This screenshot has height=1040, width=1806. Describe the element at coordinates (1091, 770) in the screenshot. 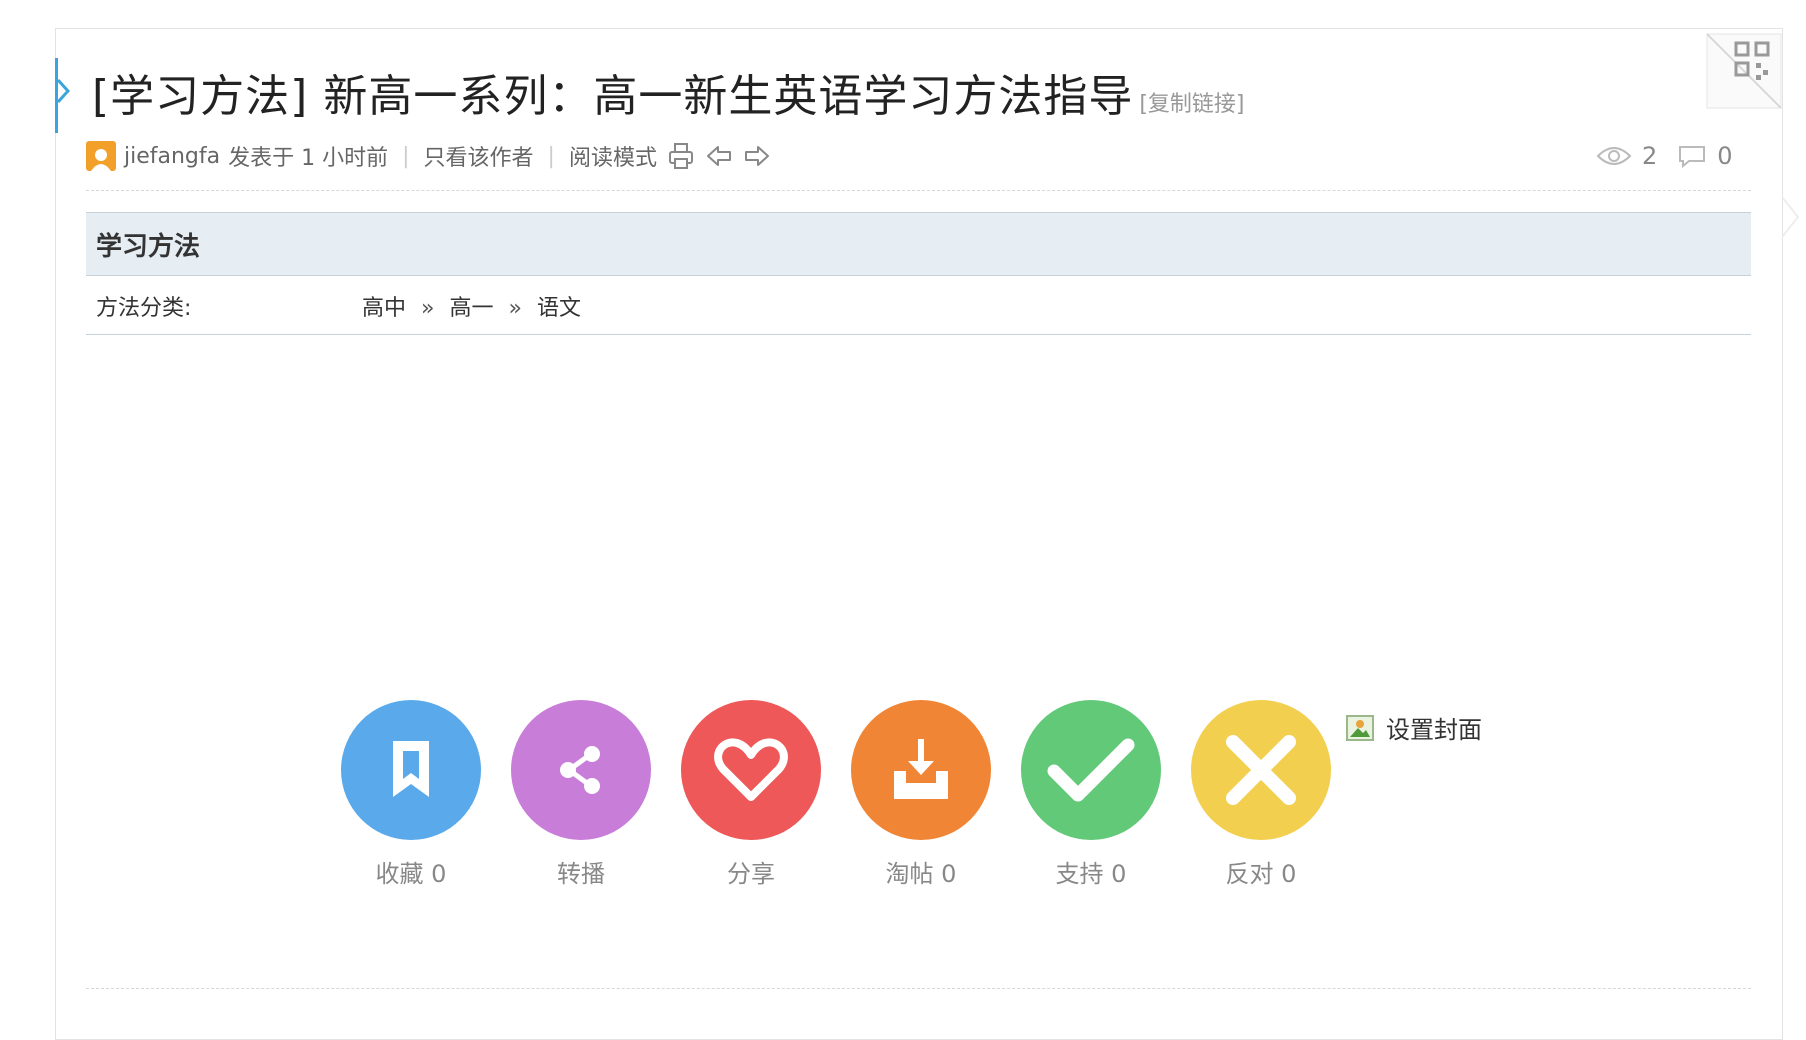

I see `check-icon` at that location.